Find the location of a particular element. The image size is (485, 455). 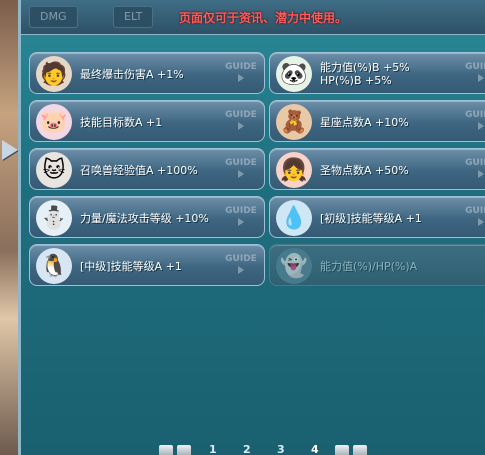

card-slot: 🧑 最终爆击伤害A +1% GUIDE is located at coordinates (147, 73).